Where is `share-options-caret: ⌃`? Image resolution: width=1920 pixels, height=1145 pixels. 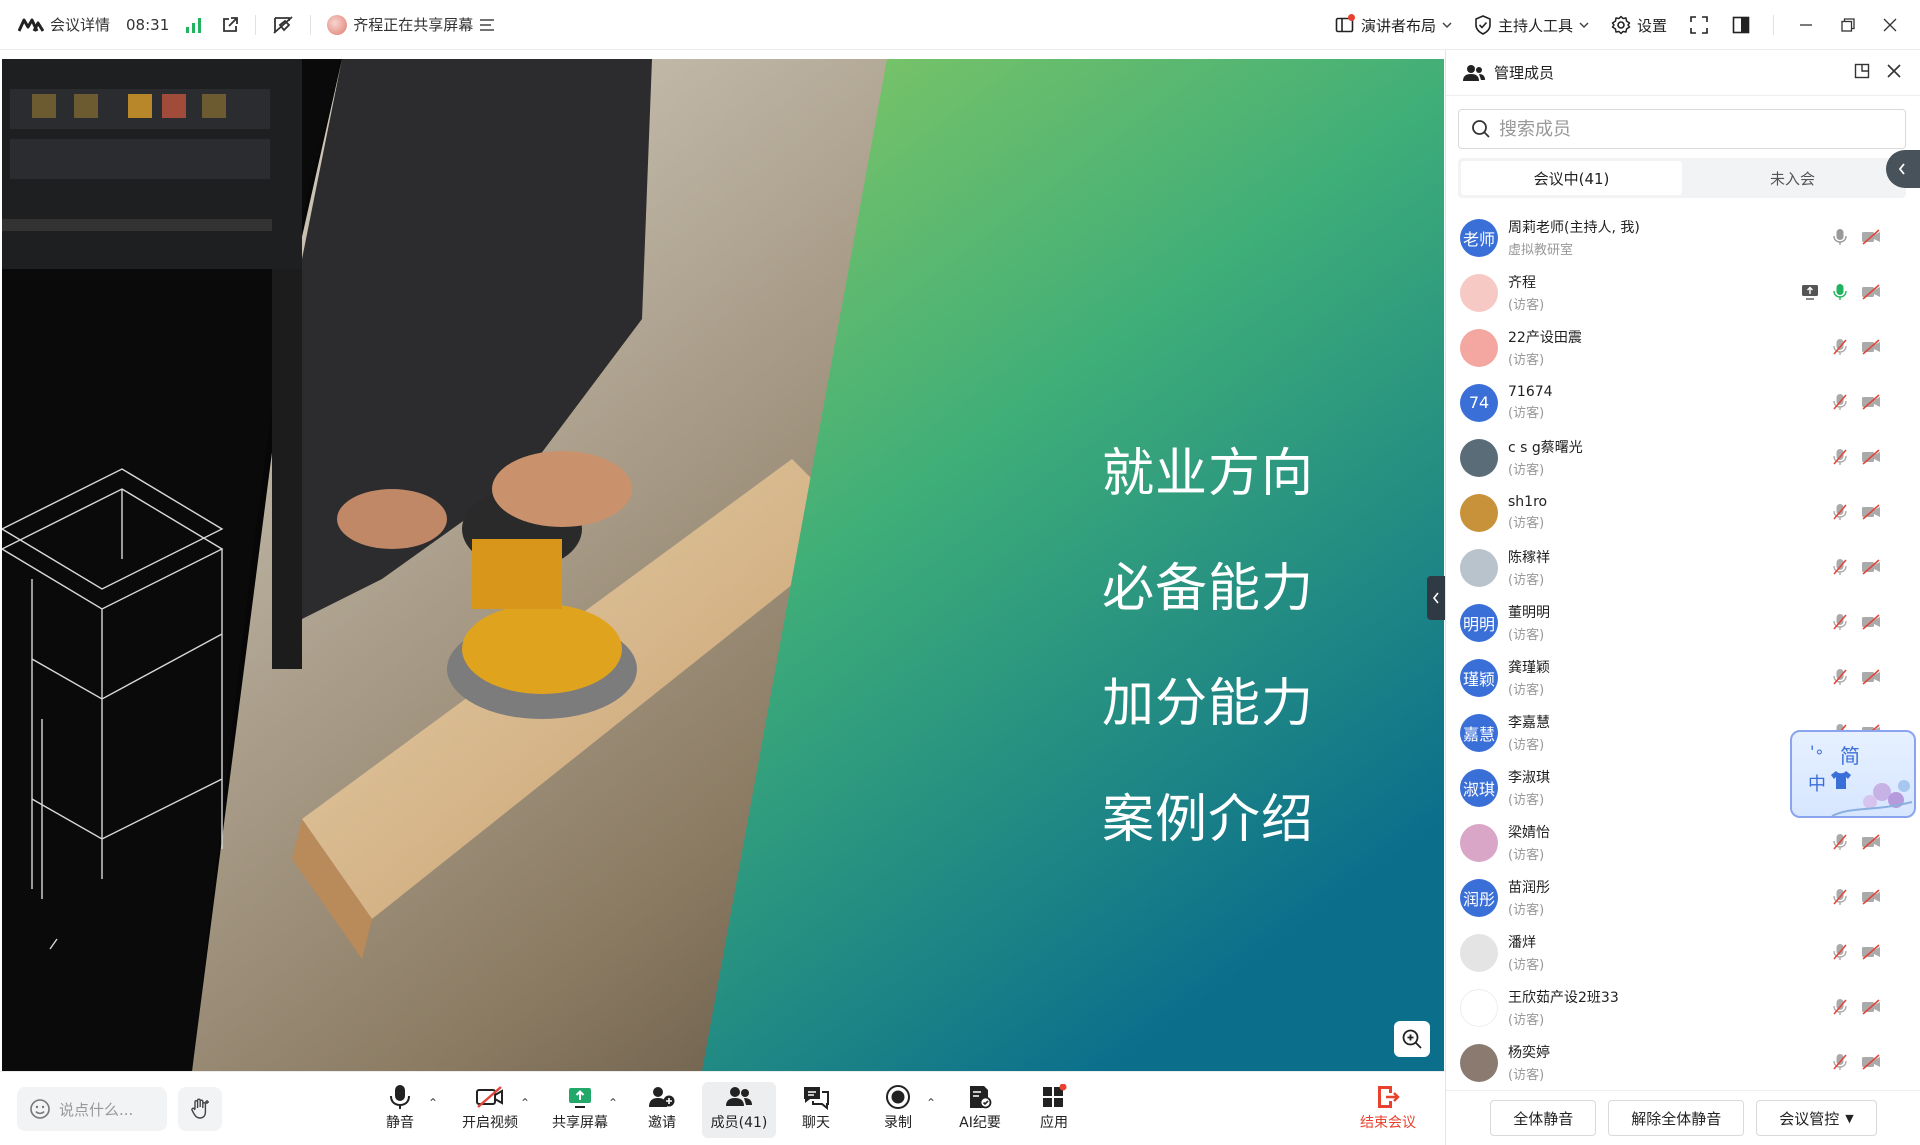
share-options-caret: ⌃ is located at coordinates (613, 1103).